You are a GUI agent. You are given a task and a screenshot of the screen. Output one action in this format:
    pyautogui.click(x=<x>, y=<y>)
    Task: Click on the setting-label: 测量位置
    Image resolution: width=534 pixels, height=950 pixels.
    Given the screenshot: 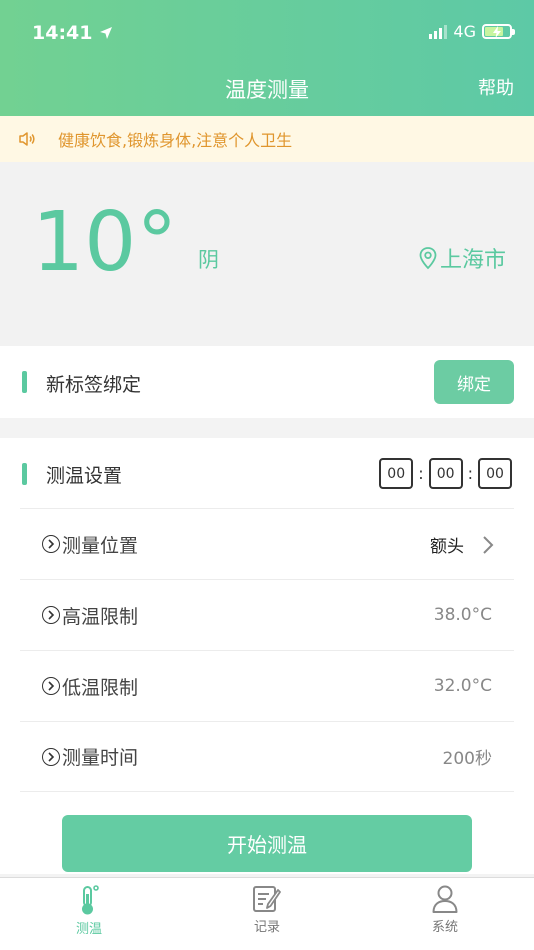 What is the action you would take?
    pyautogui.click(x=100, y=545)
    